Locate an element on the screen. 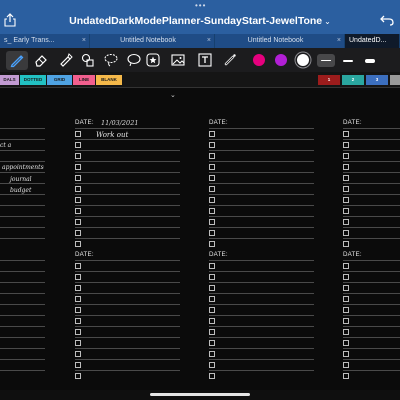 Image resolution: width=400 pixels, height=400 pixels. lasso-tool-icon is located at coordinates (134, 60).